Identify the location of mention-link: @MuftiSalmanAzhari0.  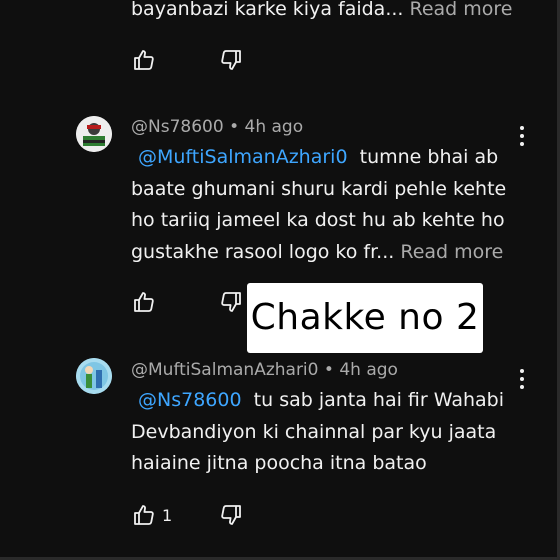
(243, 157).